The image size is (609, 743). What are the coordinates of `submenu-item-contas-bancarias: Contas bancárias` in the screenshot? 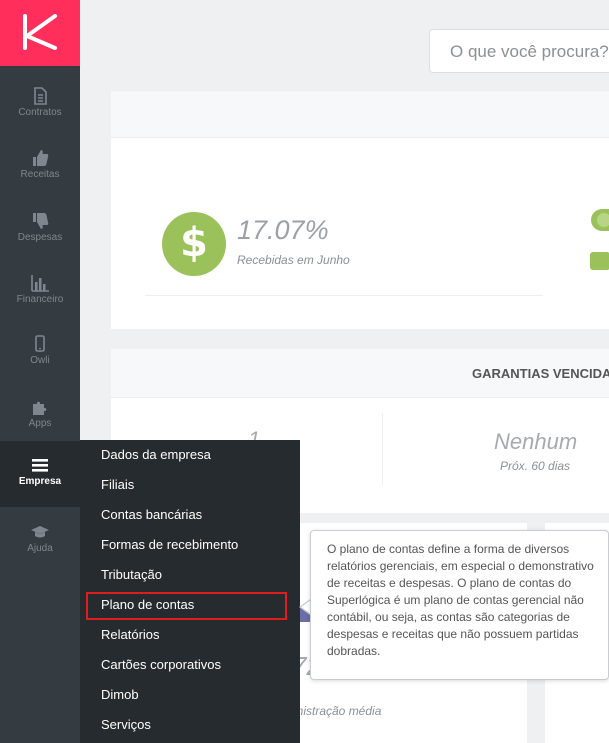 It's located at (151, 515).